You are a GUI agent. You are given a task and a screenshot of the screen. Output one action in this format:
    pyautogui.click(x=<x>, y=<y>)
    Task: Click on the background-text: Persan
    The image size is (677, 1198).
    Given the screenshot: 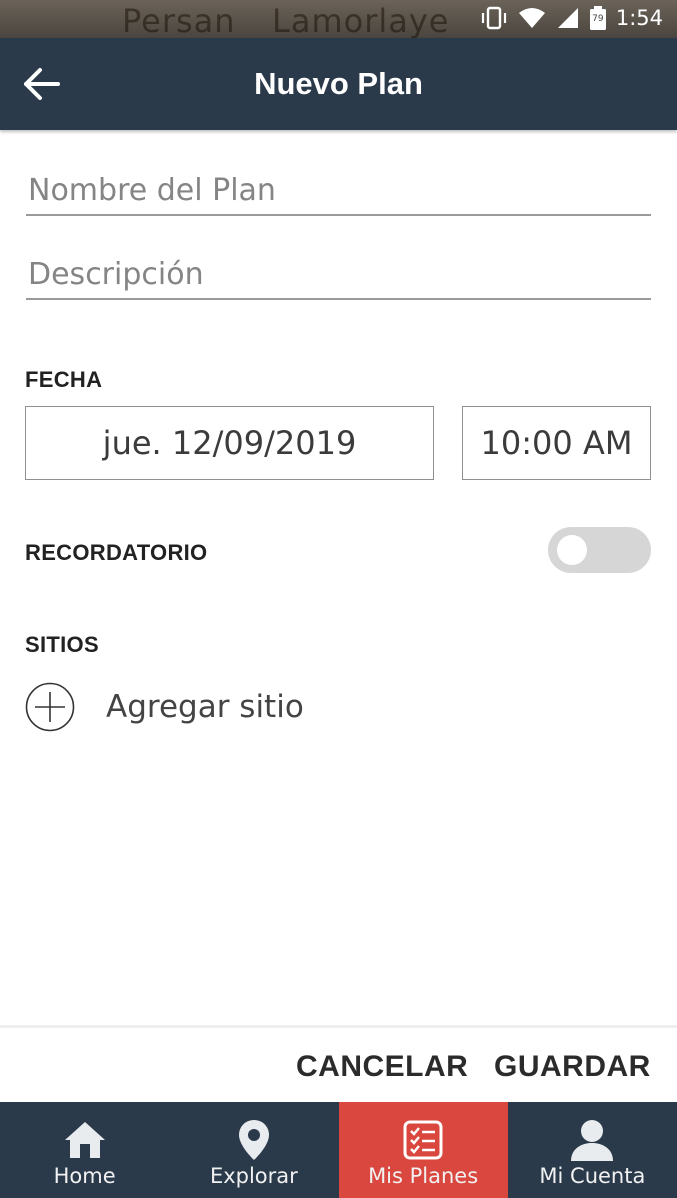 What is the action you would take?
    pyautogui.click(x=179, y=21)
    